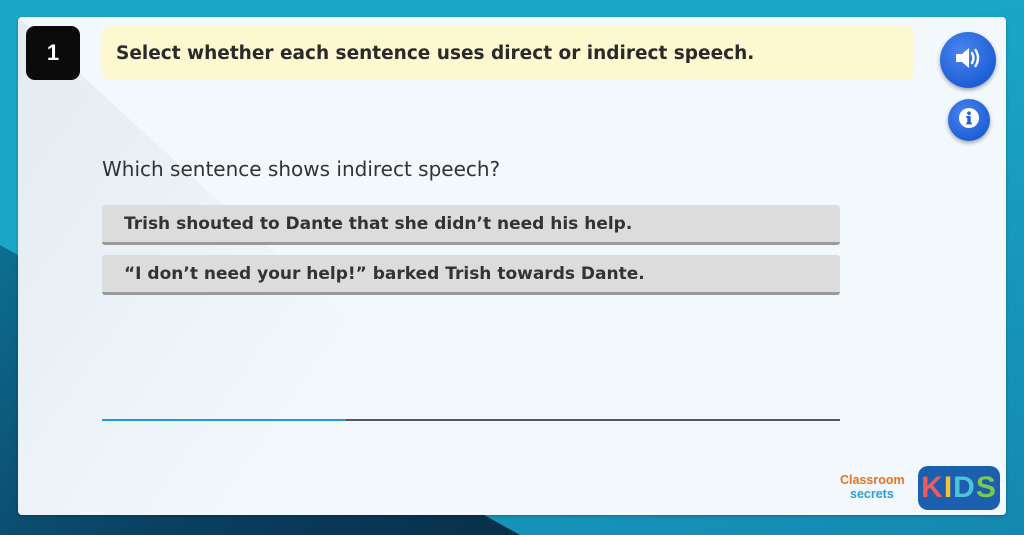  I want to click on info-icon, so click(969, 120).